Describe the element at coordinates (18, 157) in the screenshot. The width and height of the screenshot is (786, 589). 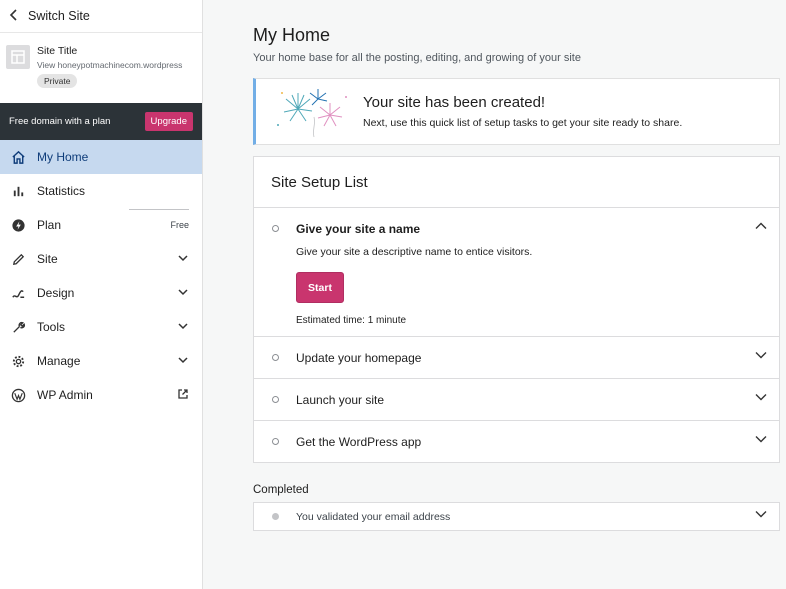
I see `home-icon` at that location.